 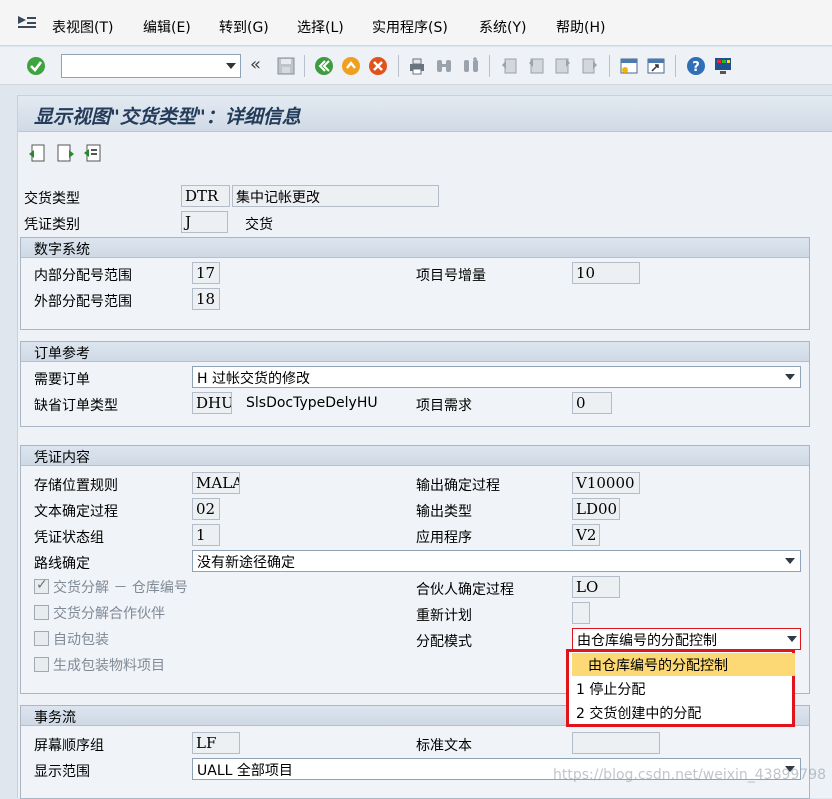 What do you see at coordinates (324, 66) in the screenshot?
I see `back-icon` at bounding box center [324, 66].